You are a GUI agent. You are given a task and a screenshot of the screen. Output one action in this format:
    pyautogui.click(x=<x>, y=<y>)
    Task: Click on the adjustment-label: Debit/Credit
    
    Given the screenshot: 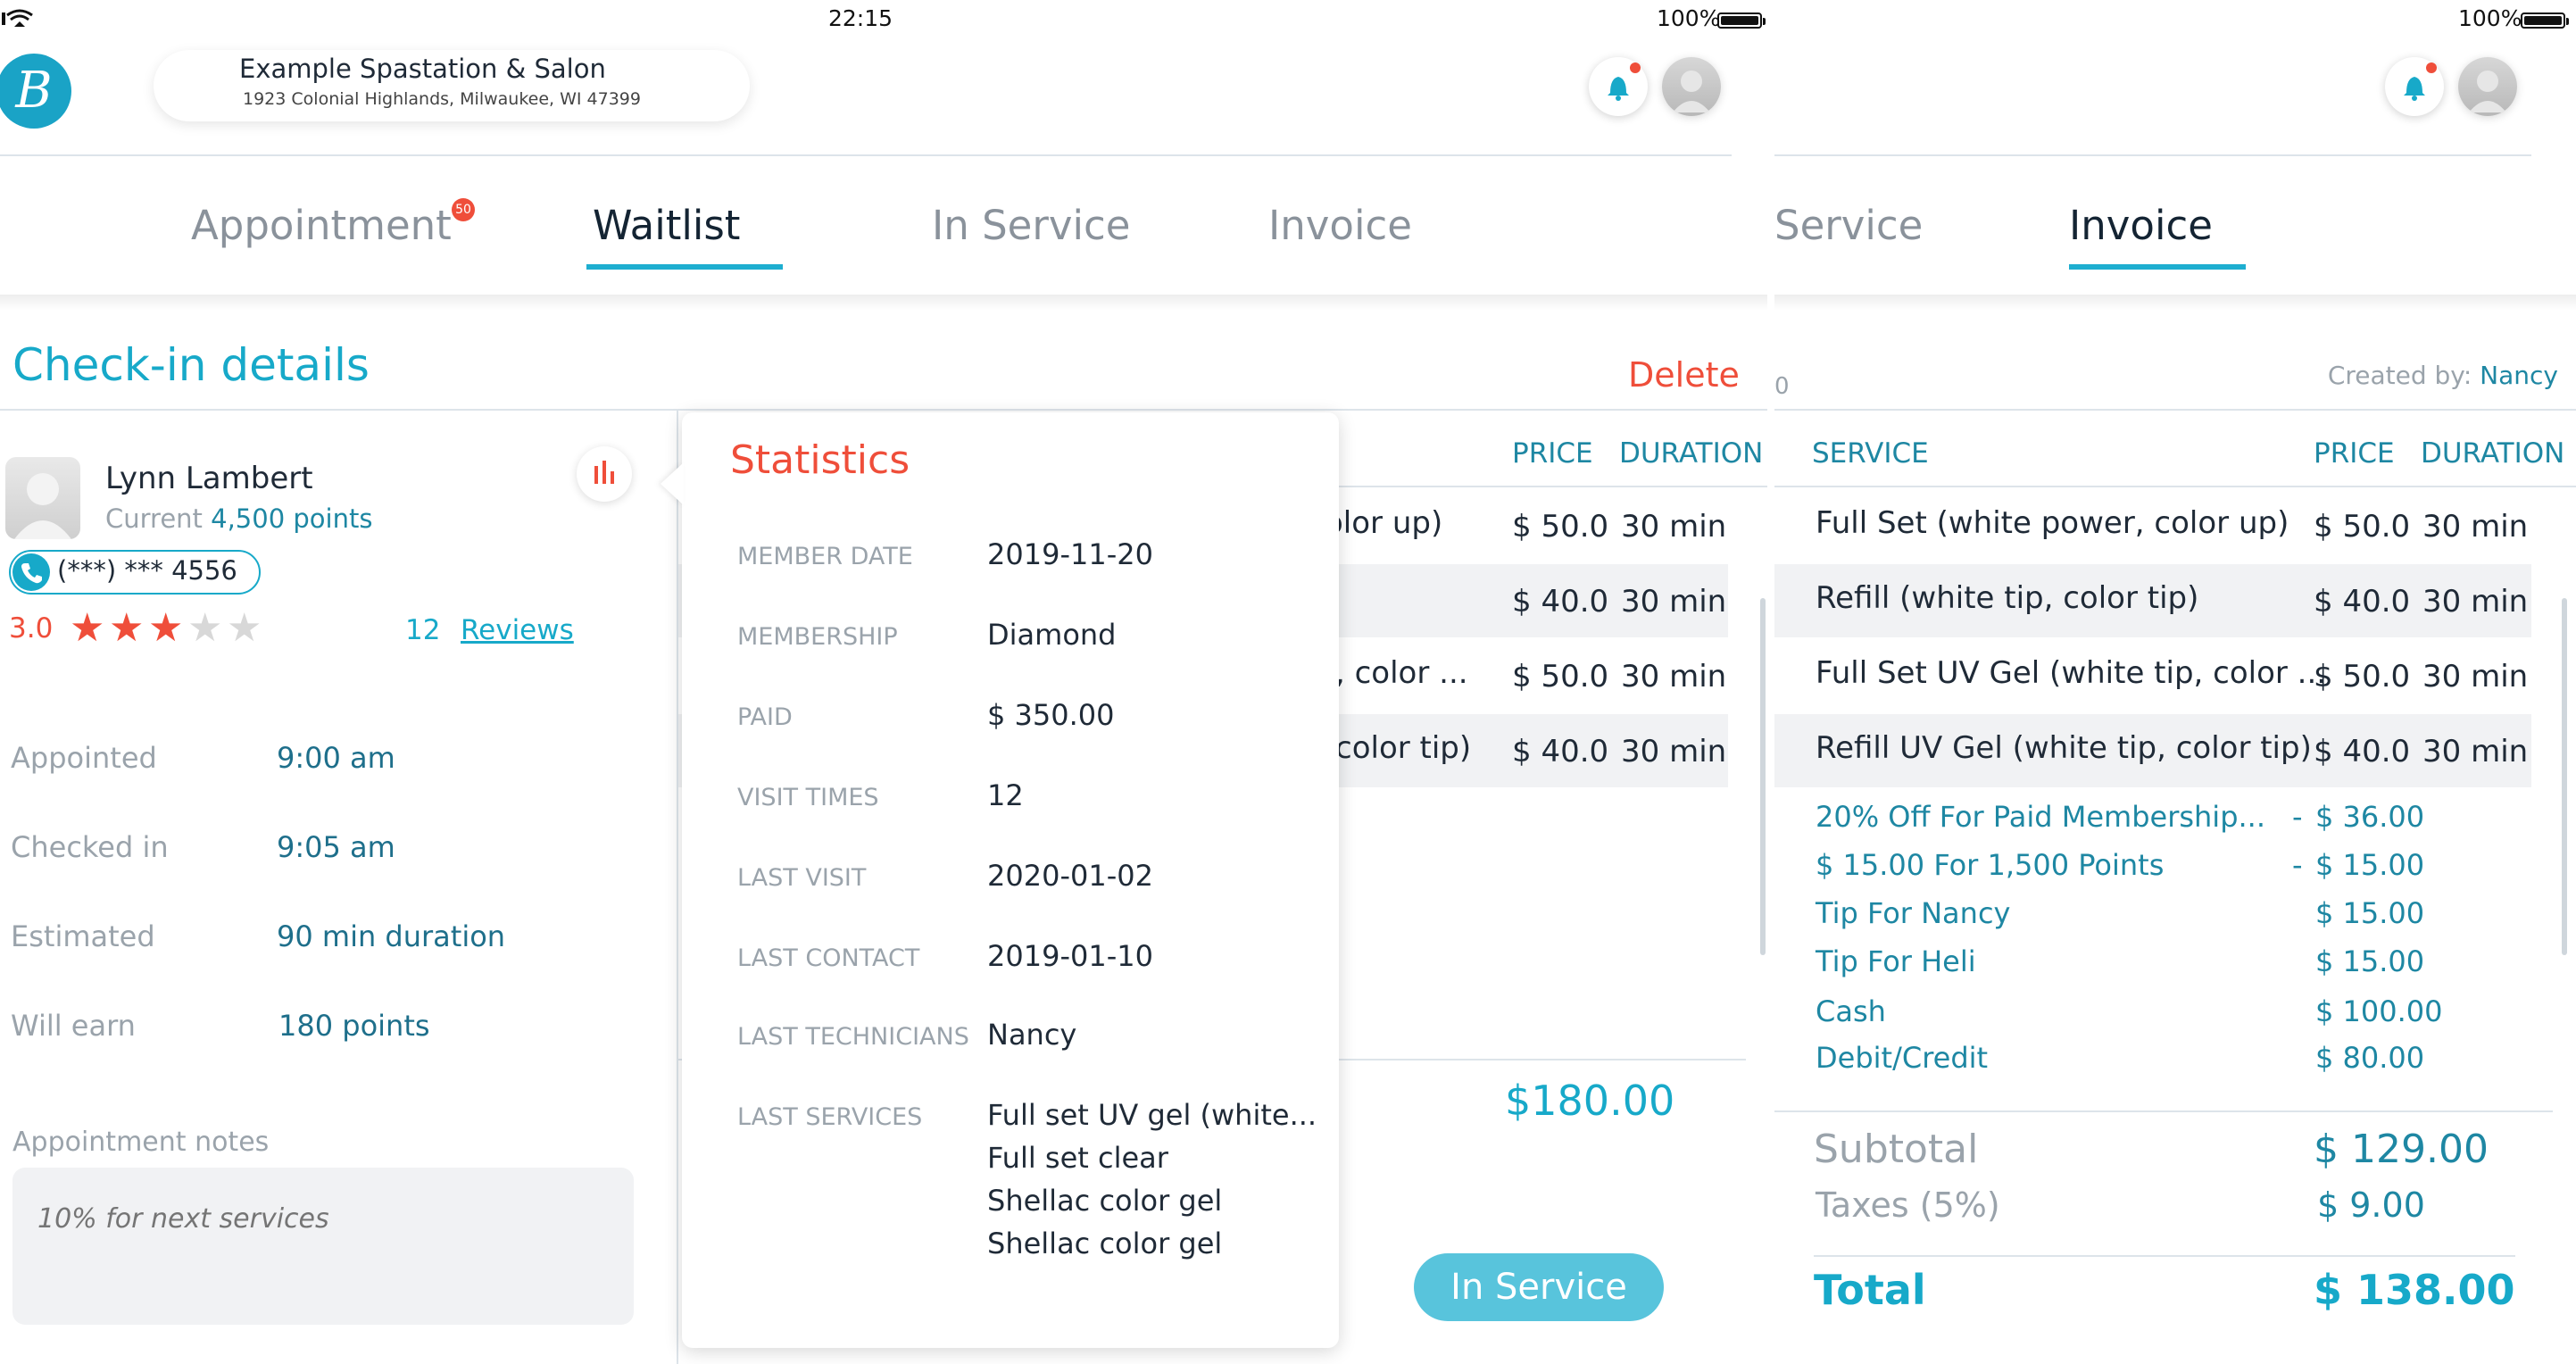 What is the action you would take?
    pyautogui.click(x=1902, y=1058)
    